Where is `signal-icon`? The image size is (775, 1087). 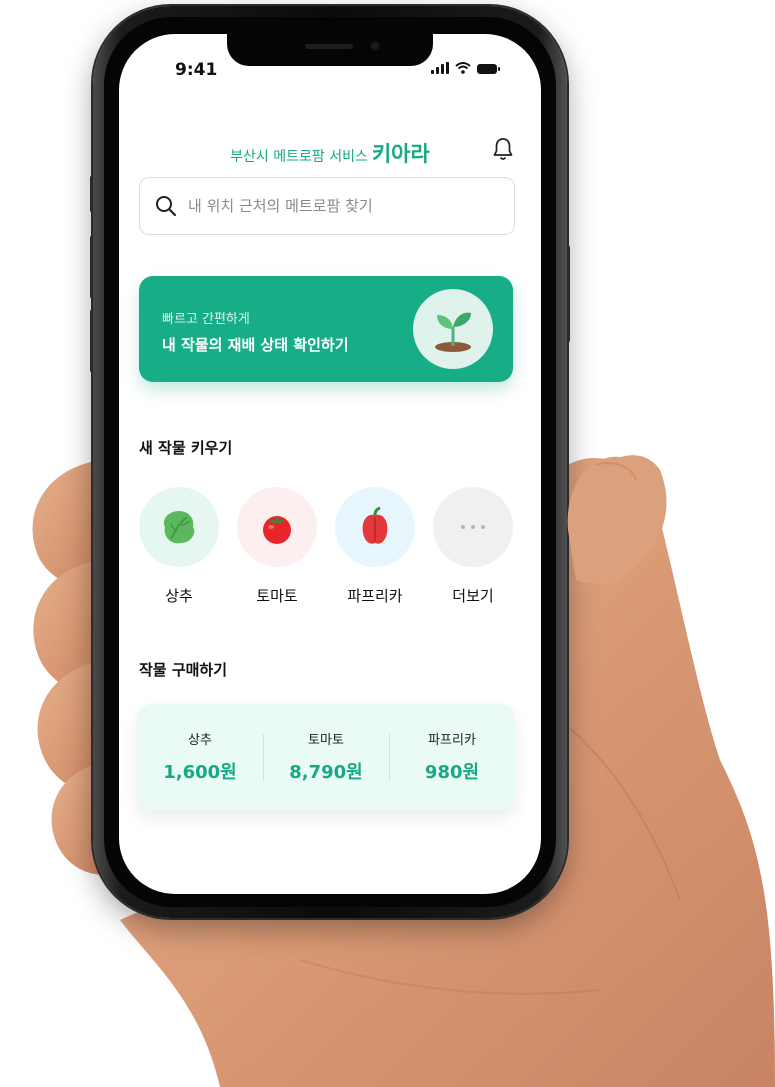
signal-icon is located at coordinates (440, 68).